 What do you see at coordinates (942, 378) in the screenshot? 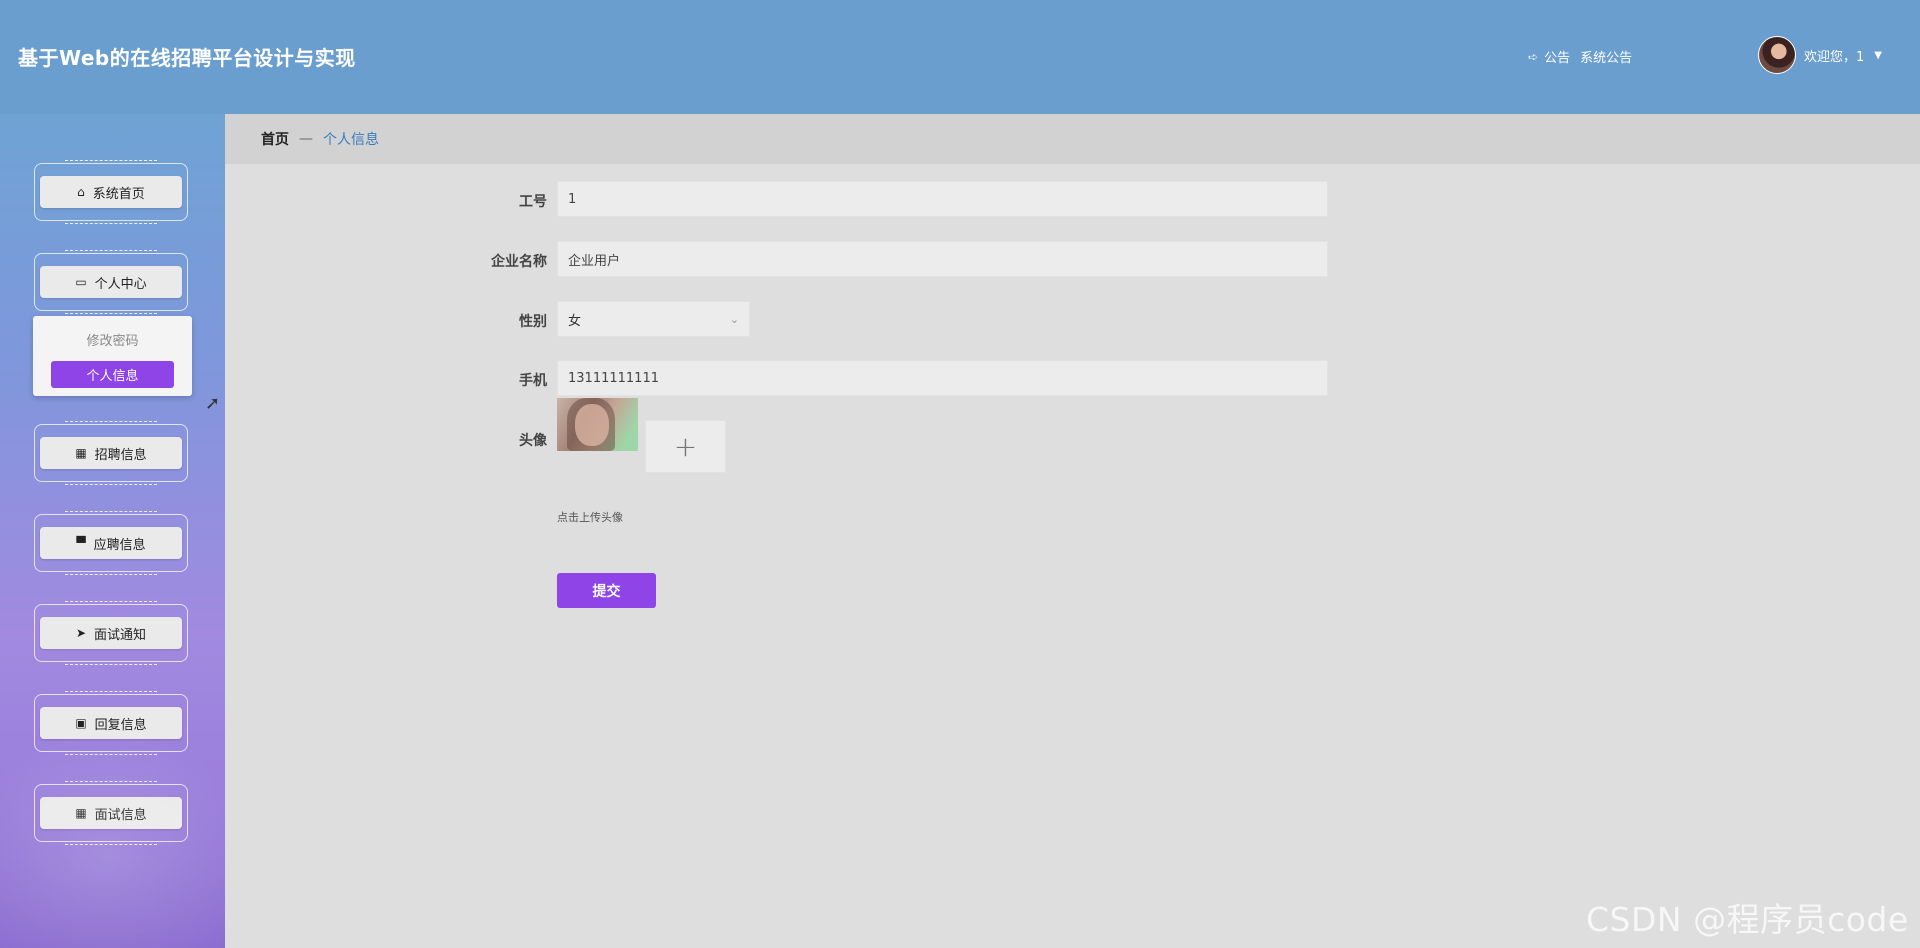
I see `phone-field: 13111111111` at bounding box center [942, 378].